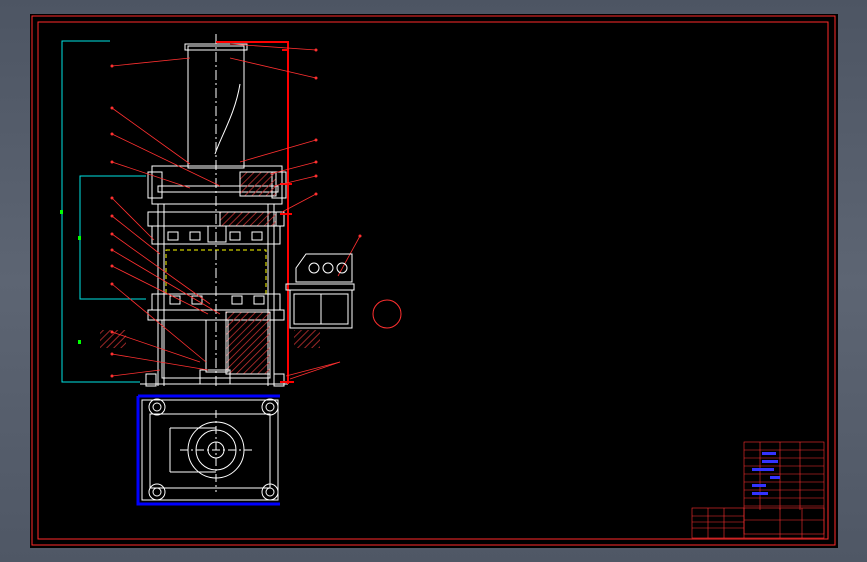  What do you see at coordinates (307, 339) in the screenshot?
I see `right-hatch-block` at bounding box center [307, 339].